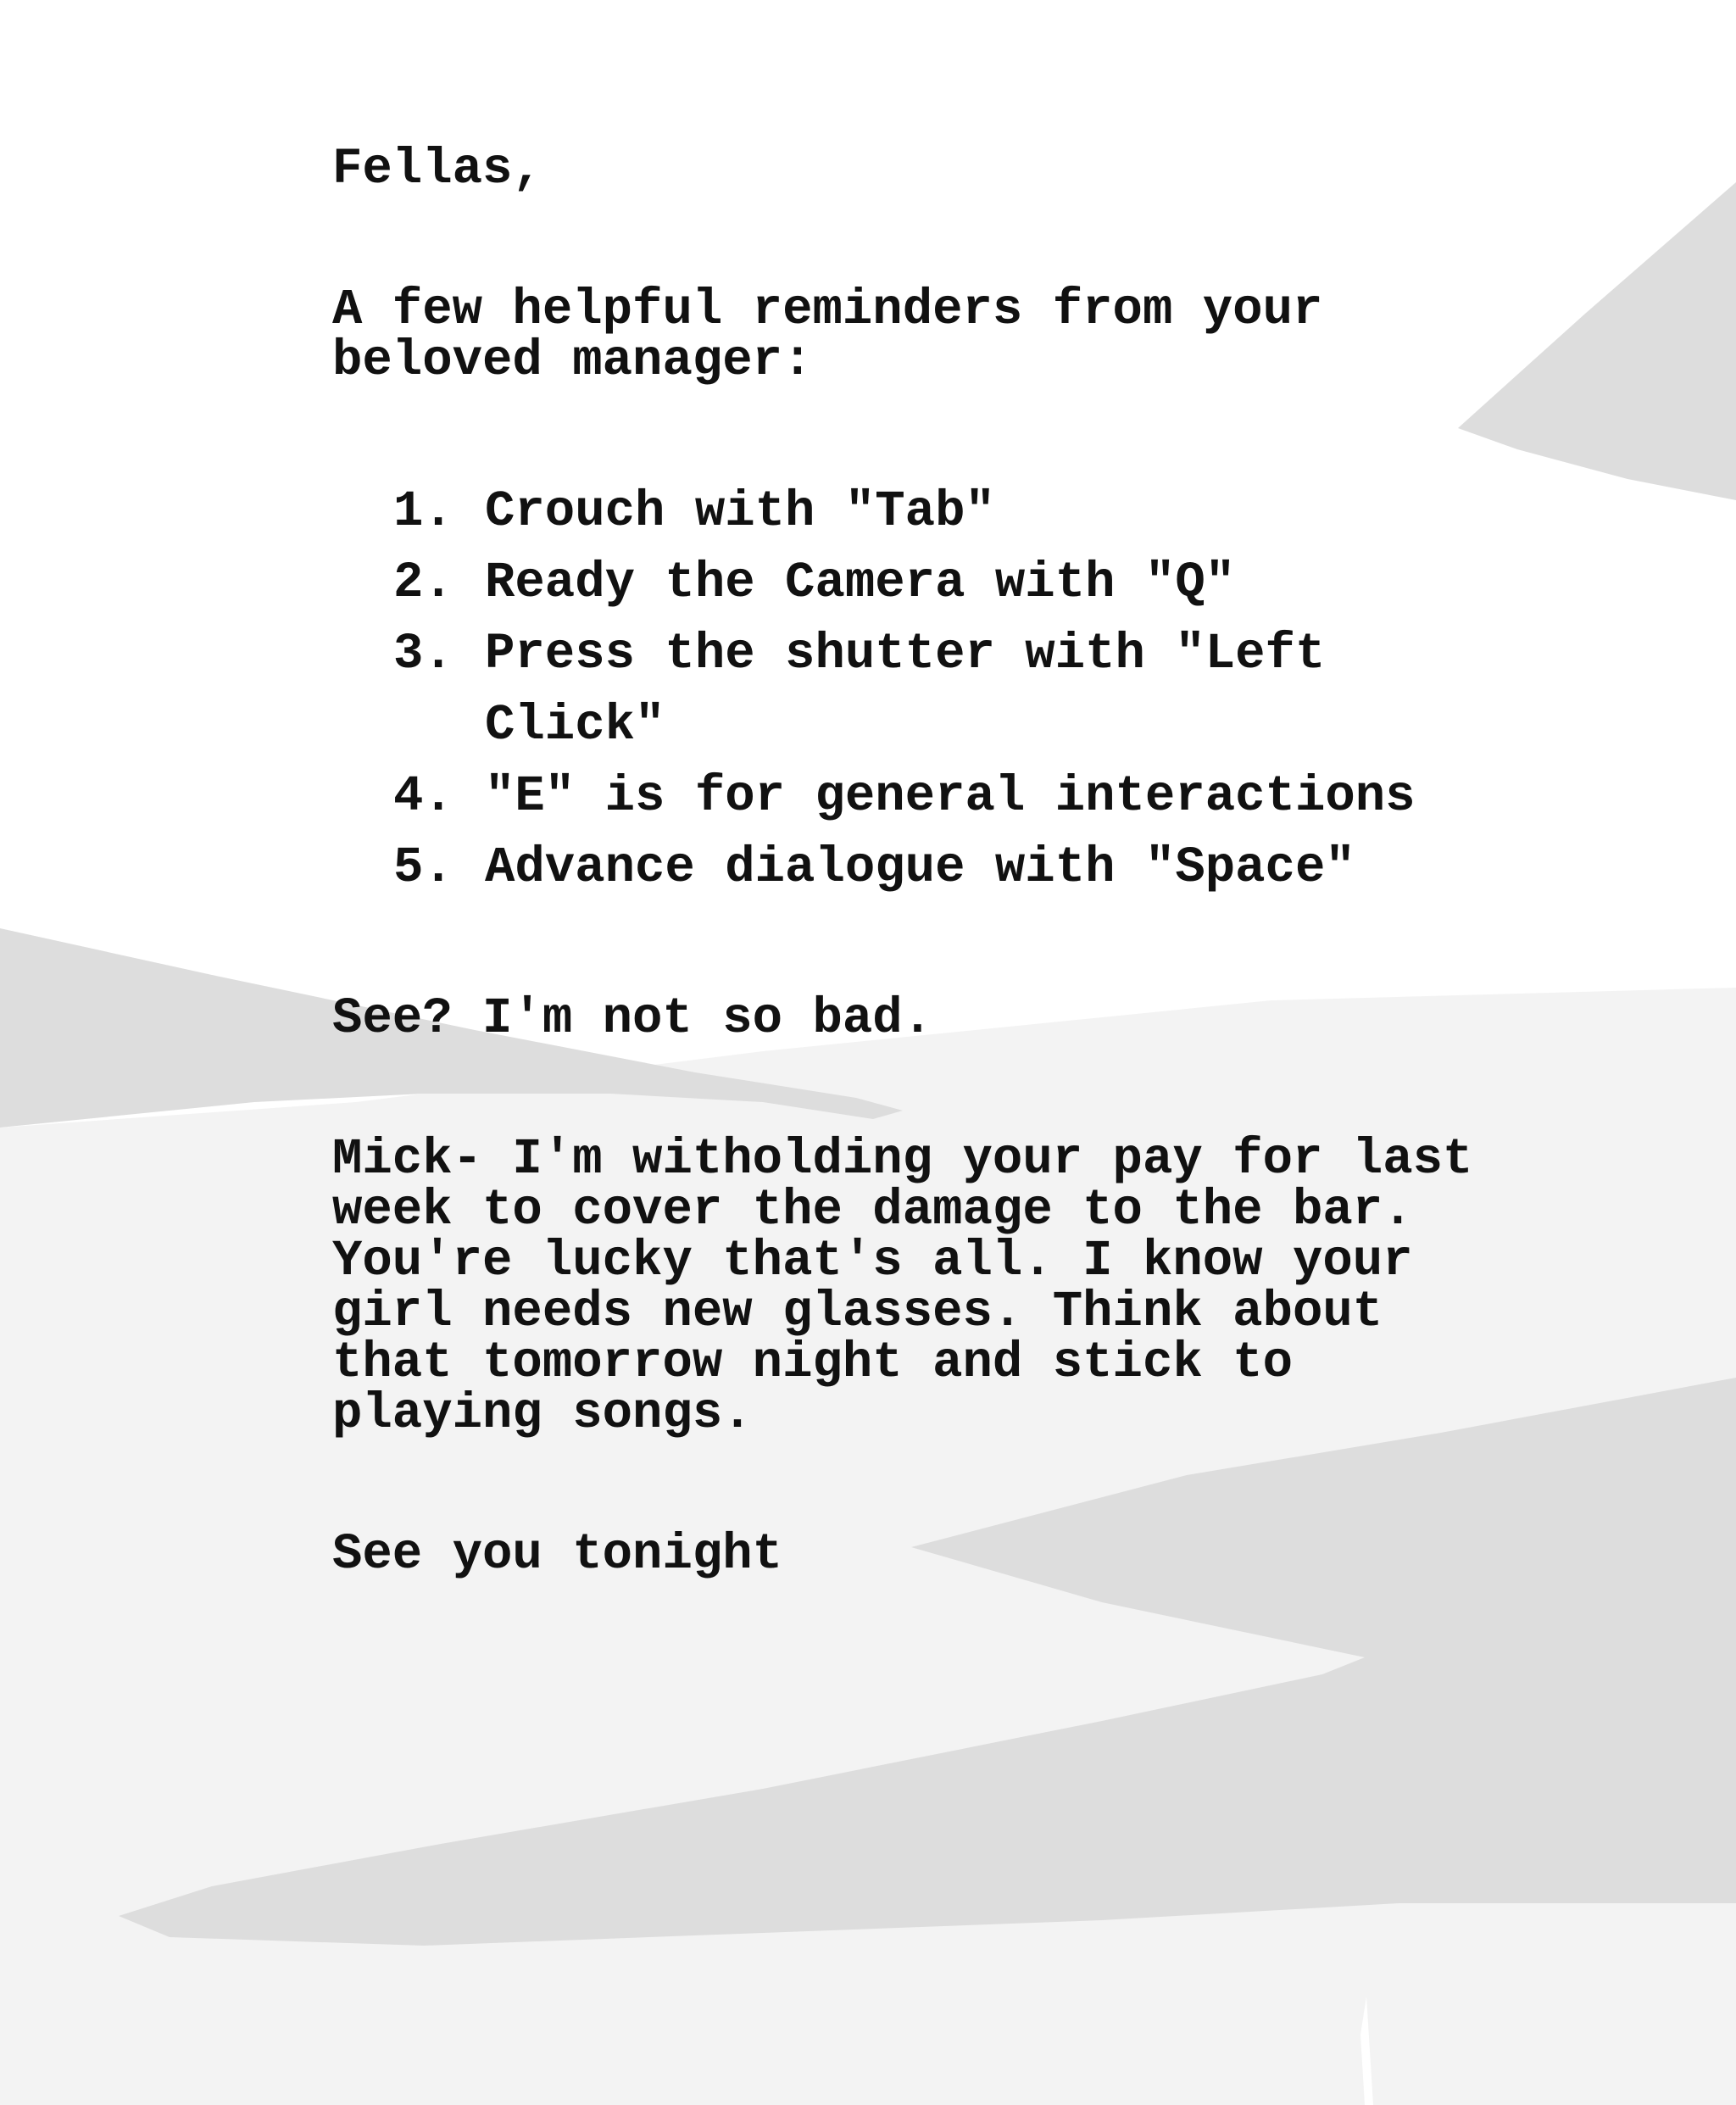 This screenshot has width=1736, height=2105. What do you see at coordinates (557, 1554) in the screenshot?
I see `note-sign-off: See you tonight` at bounding box center [557, 1554].